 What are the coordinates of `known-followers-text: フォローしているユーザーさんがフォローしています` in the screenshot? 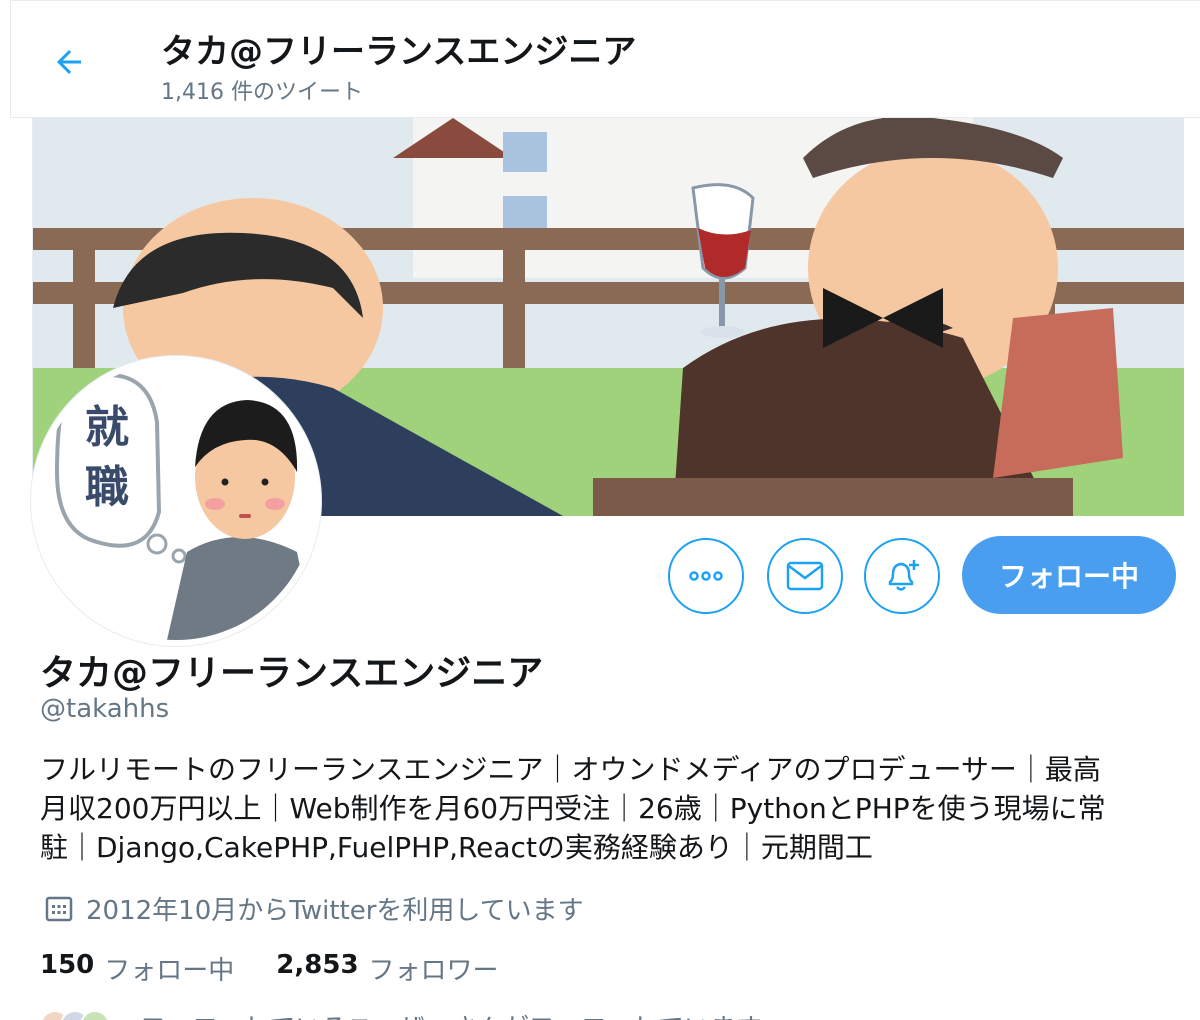 It's located at (451, 1014).